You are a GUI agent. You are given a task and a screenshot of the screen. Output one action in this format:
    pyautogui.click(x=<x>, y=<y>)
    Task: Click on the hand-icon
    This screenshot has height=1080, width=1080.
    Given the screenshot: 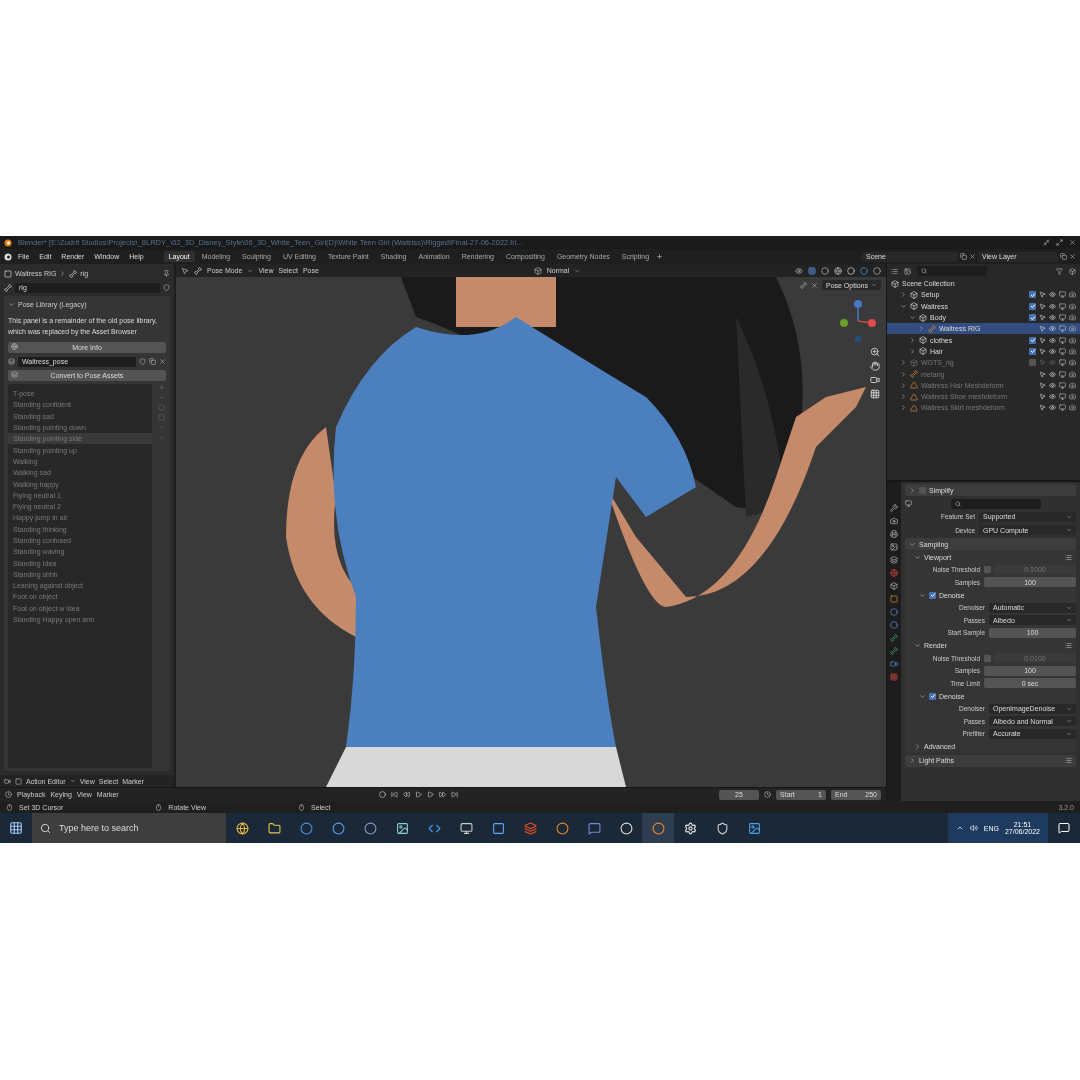 What is the action you would take?
    pyautogui.click(x=875, y=366)
    